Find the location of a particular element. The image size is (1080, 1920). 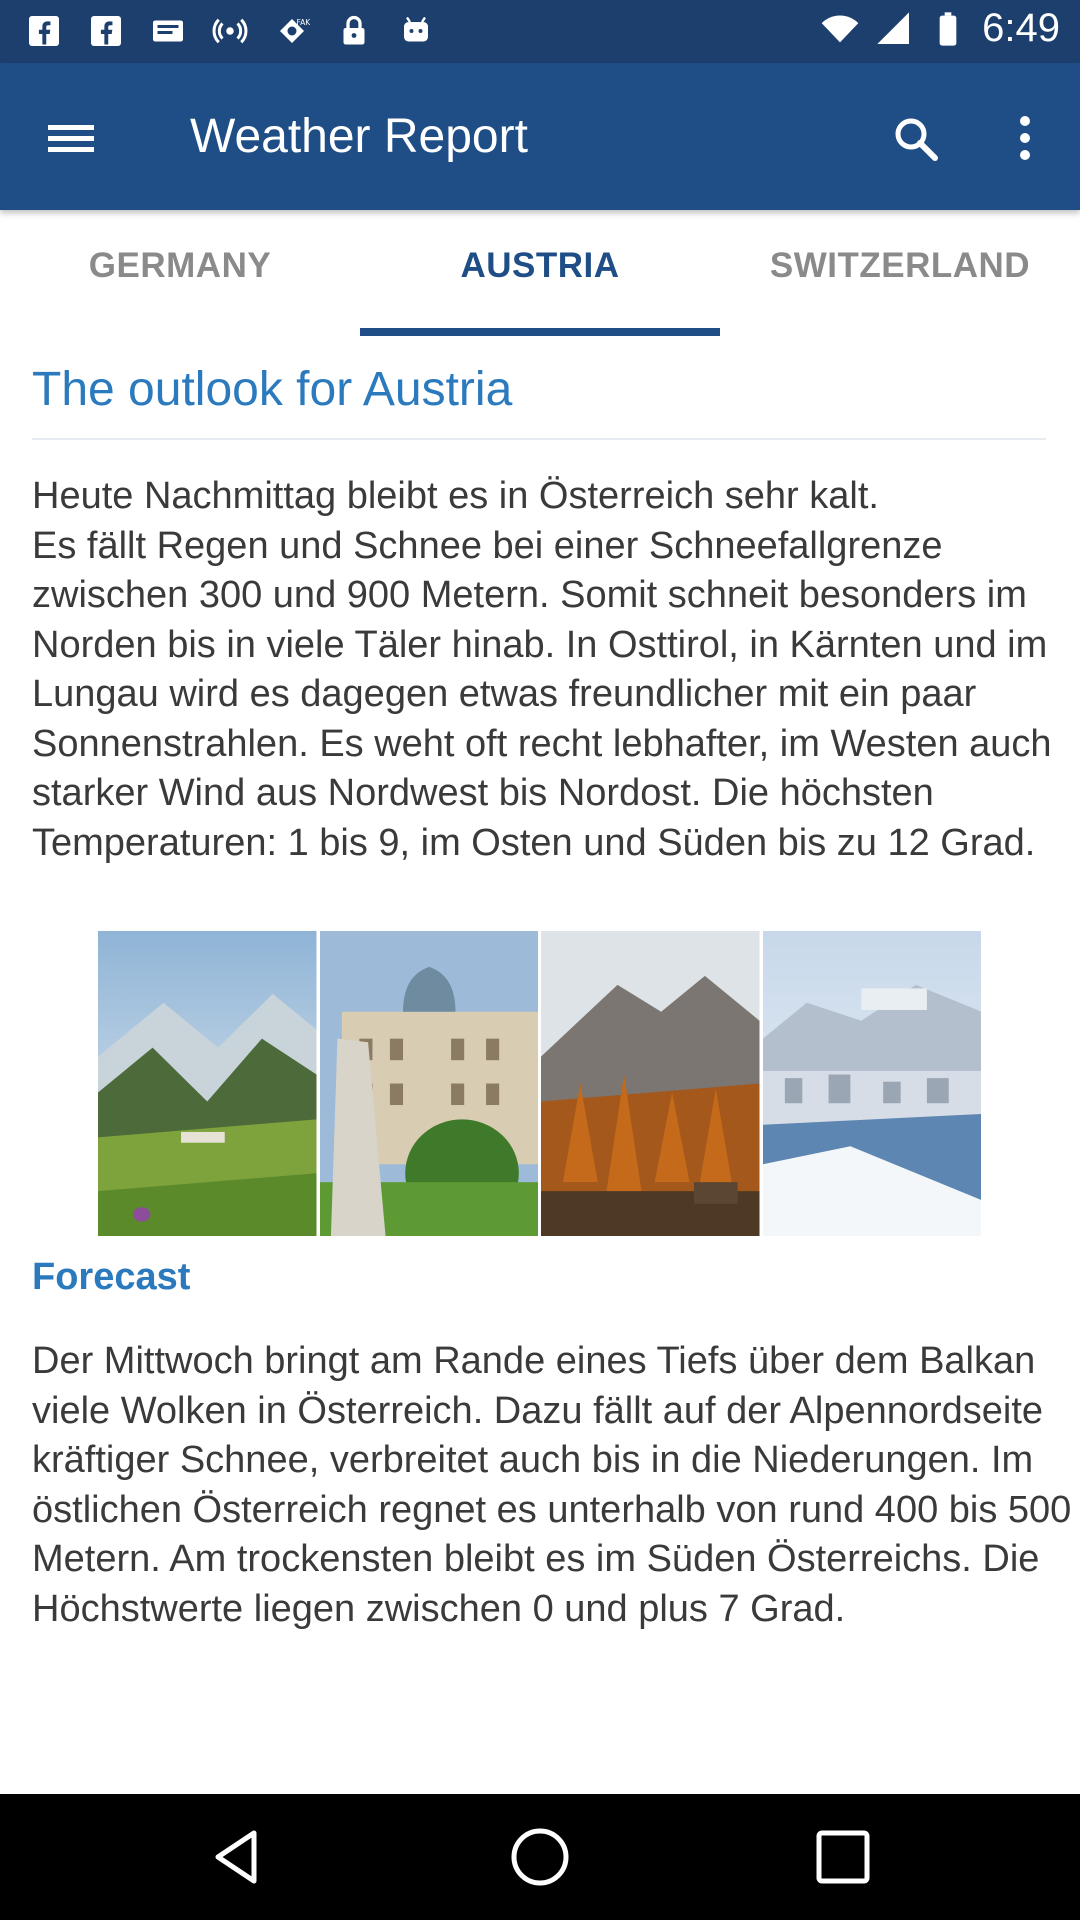

app-bar: Weather Report is located at coordinates (540, 136).